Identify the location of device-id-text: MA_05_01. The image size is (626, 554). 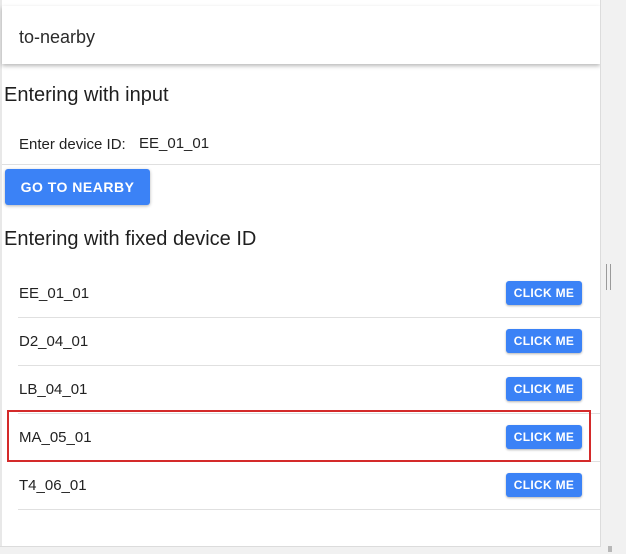
(55, 437).